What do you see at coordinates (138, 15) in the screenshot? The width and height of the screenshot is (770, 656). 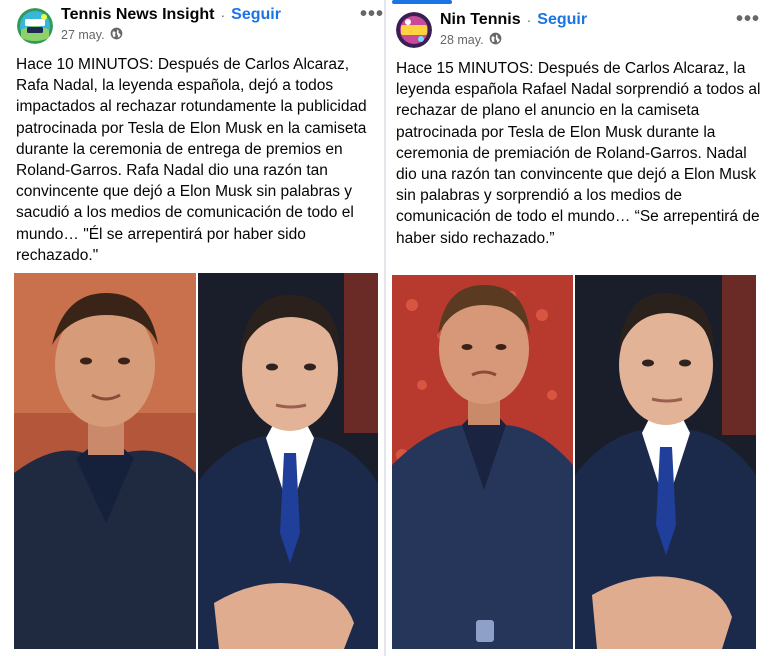 I see `page-name-link: Tennis News Insight` at bounding box center [138, 15].